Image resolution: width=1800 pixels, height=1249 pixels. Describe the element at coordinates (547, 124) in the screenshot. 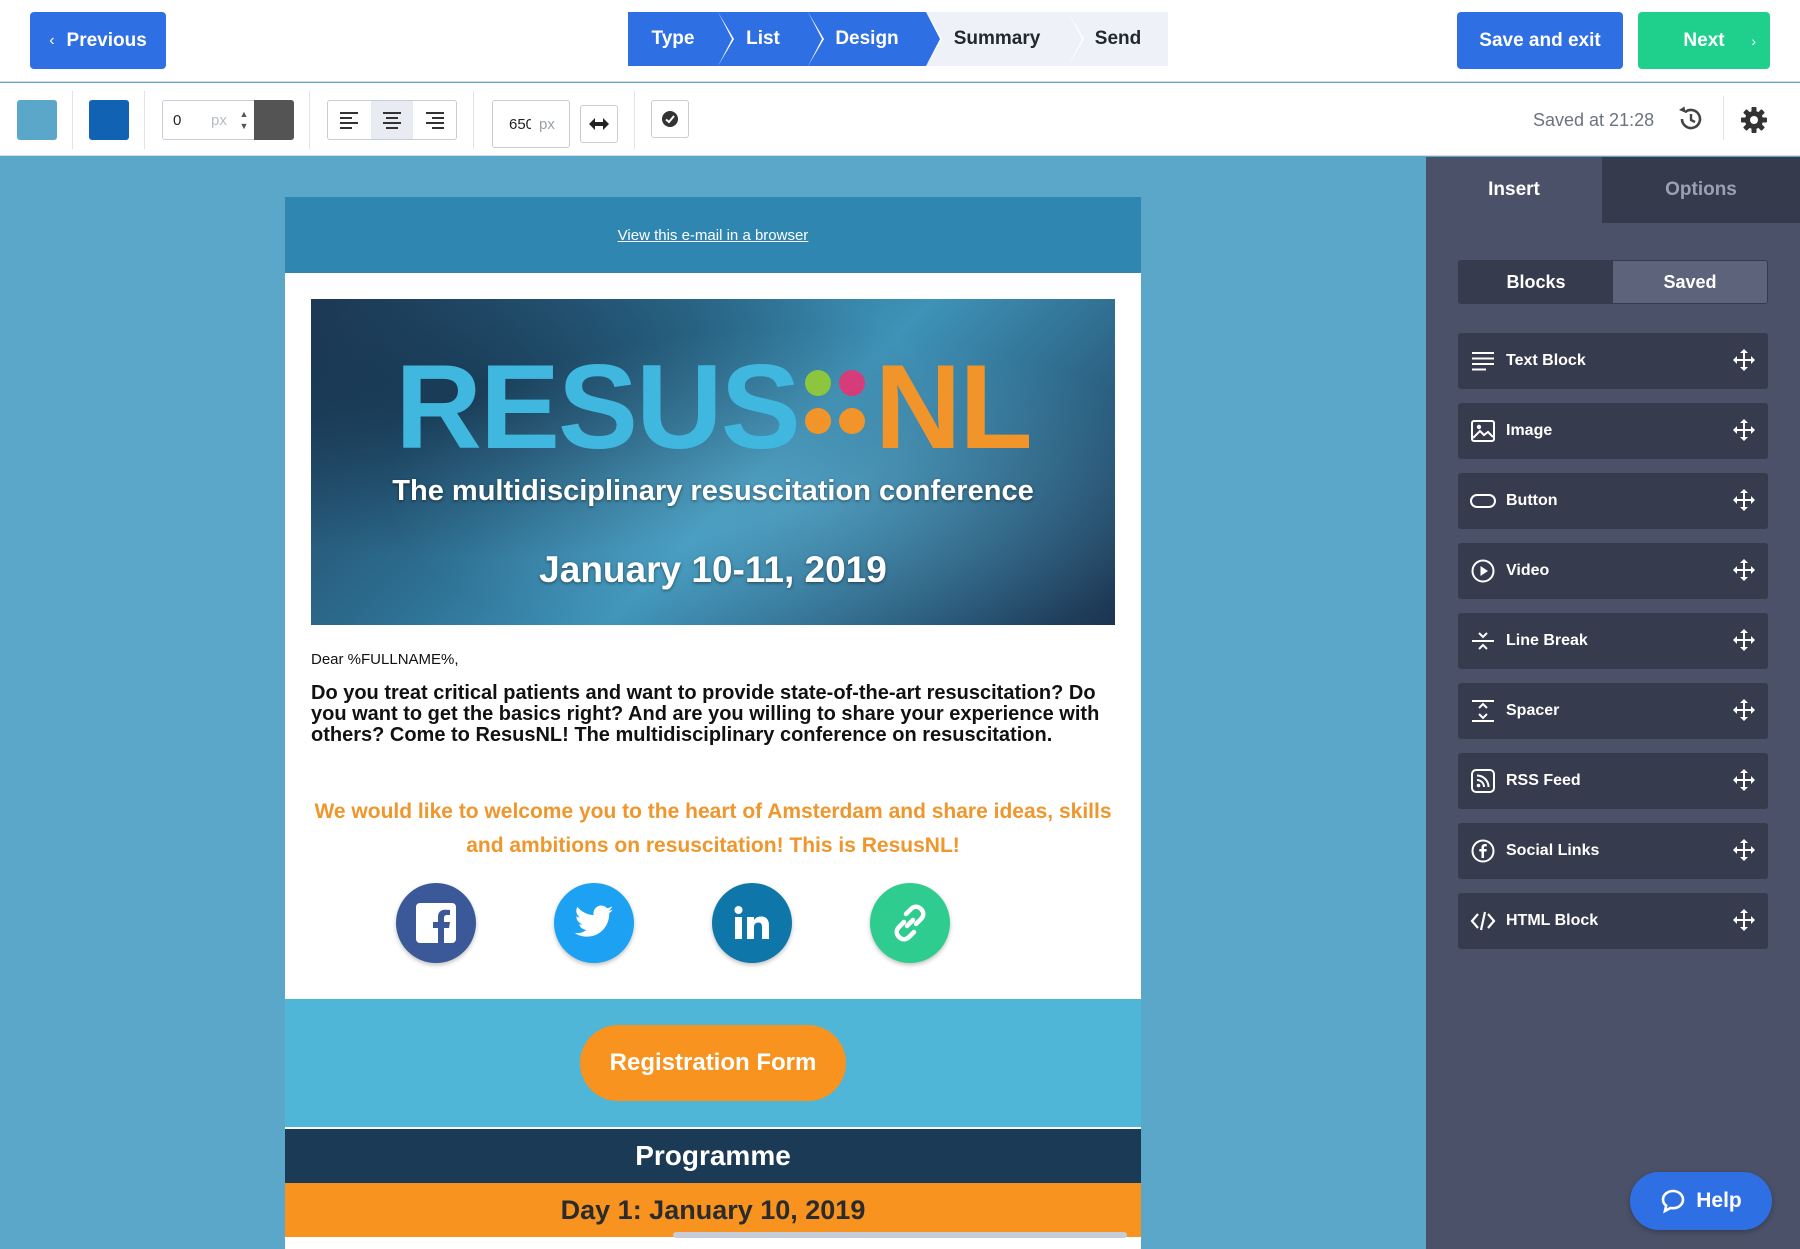

I see `email-width-unit: px` at that location.